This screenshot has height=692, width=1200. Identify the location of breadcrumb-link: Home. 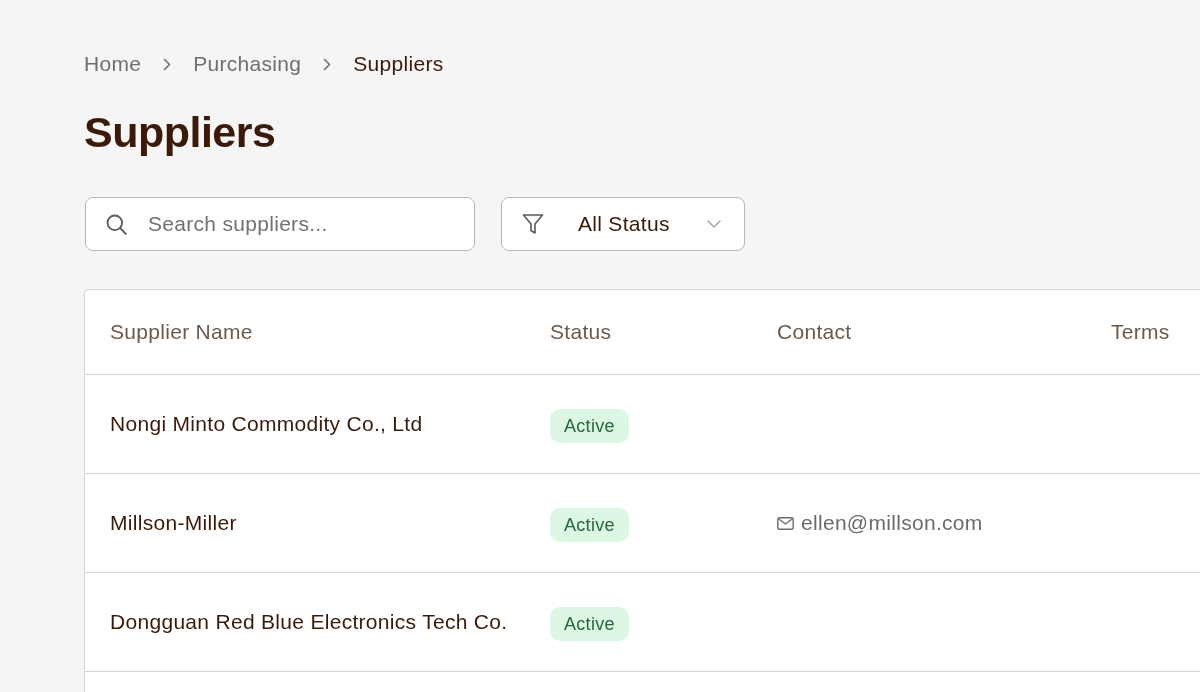
(113, 64).